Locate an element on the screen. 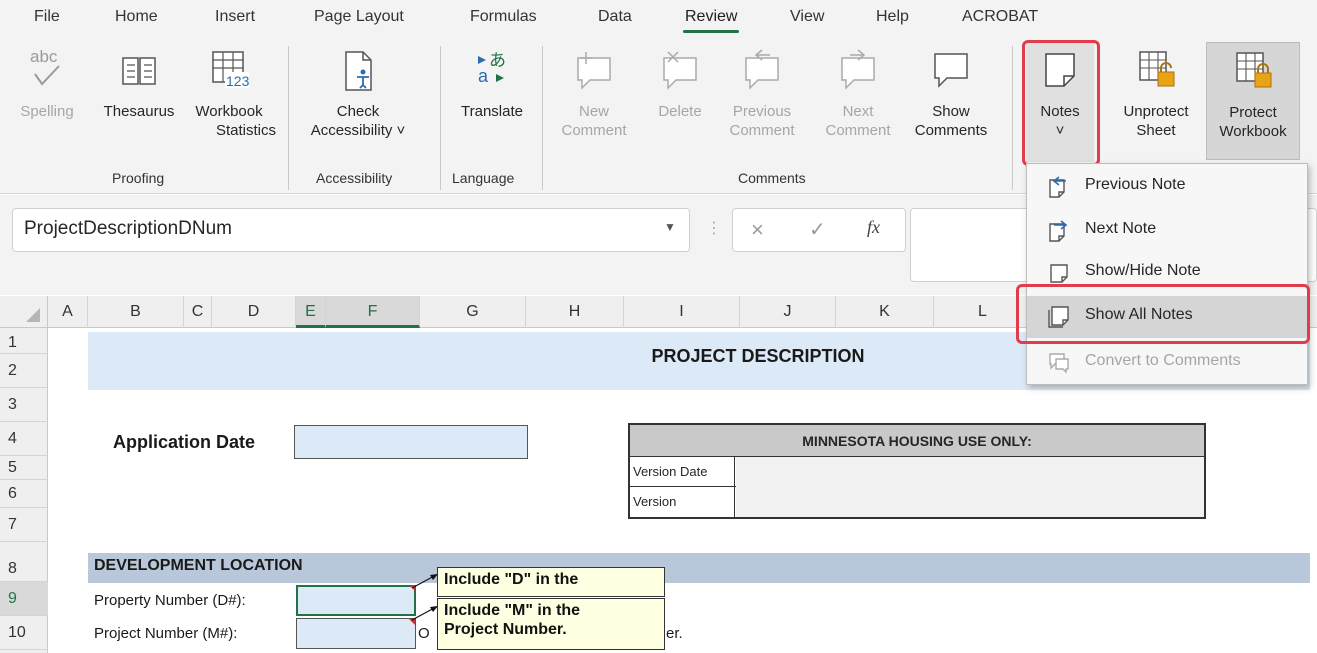  column-header: K is located at coordinates (885, 312).